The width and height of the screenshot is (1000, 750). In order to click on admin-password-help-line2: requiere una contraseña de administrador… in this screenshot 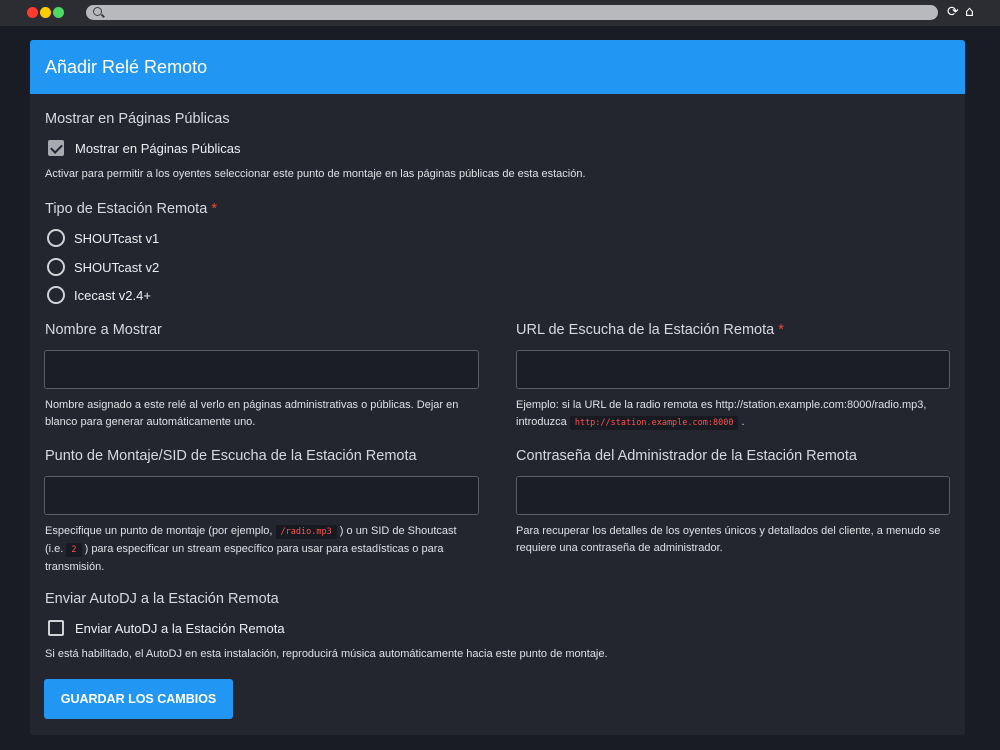, I will do `click(619, 548)`.